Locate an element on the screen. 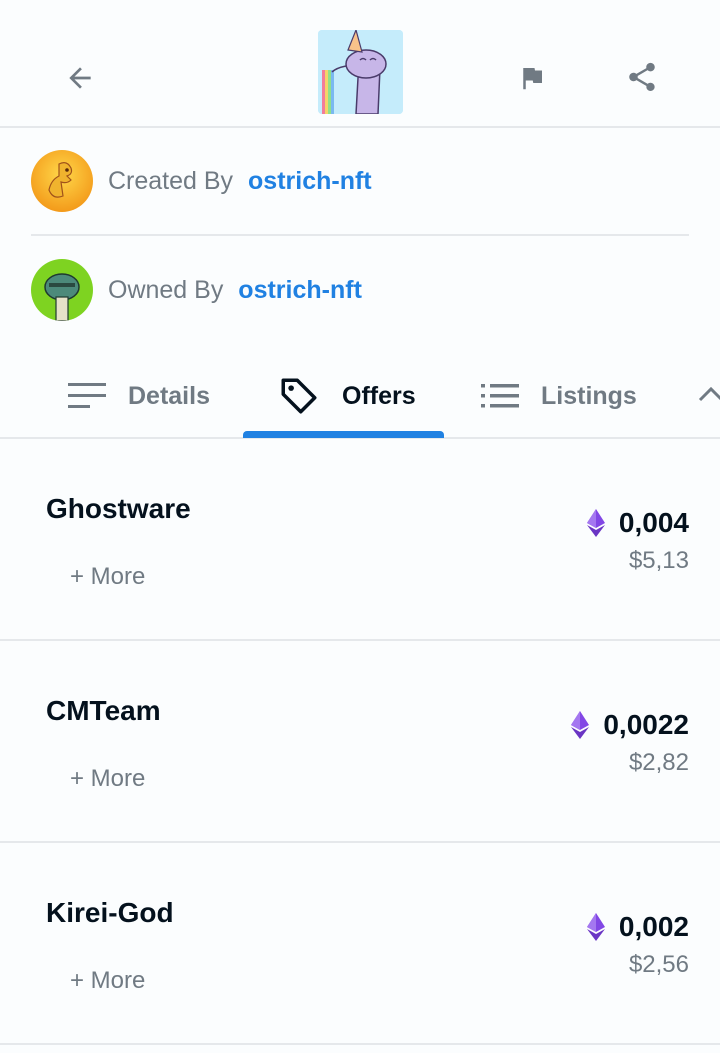 The image size is (720, 1053). offer-price-value: 0,0022 is located at coordinates (646, 724).